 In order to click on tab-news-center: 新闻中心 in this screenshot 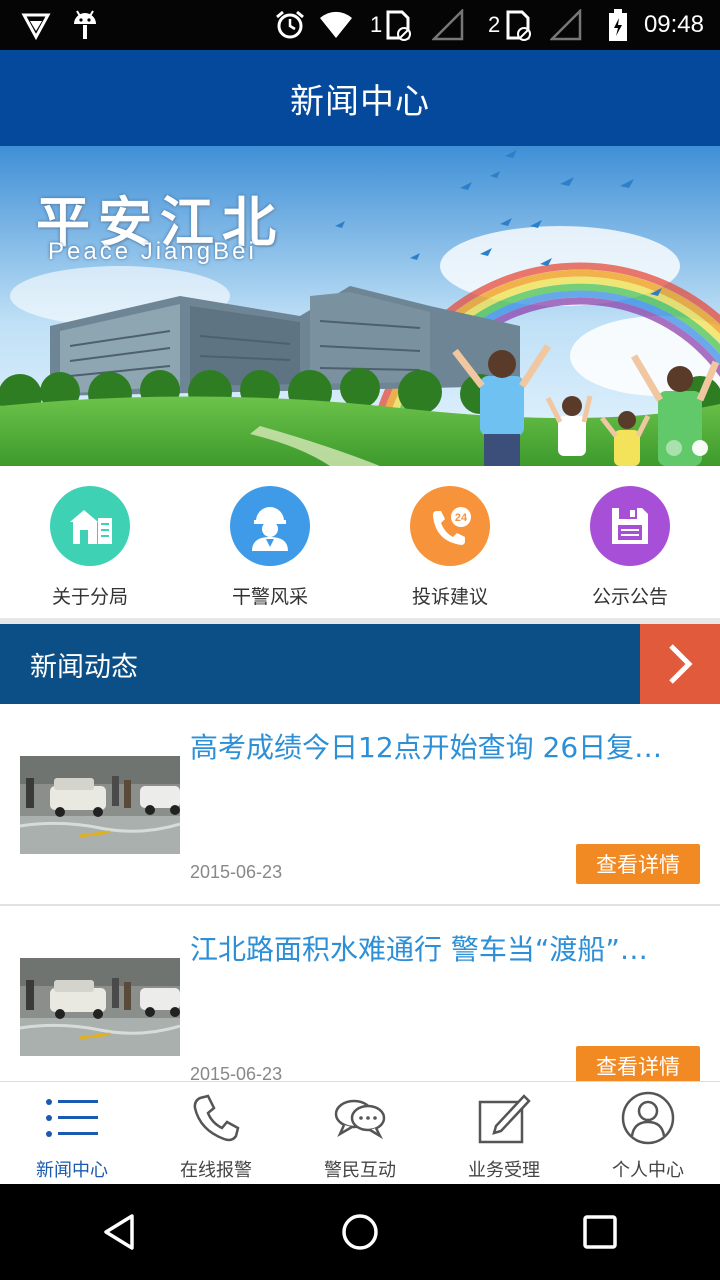, I will do `click(72, 1133)`.